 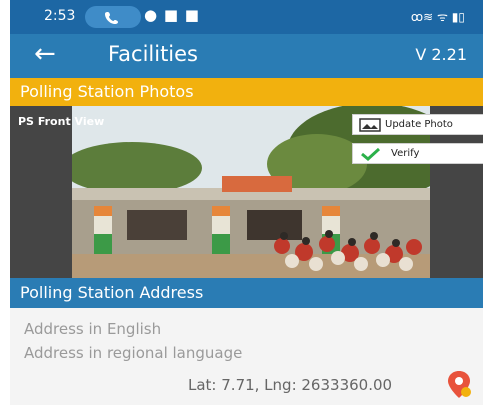 I want to click on app-bar: ← Facilities V 2.21, so click(x=246, y=56).